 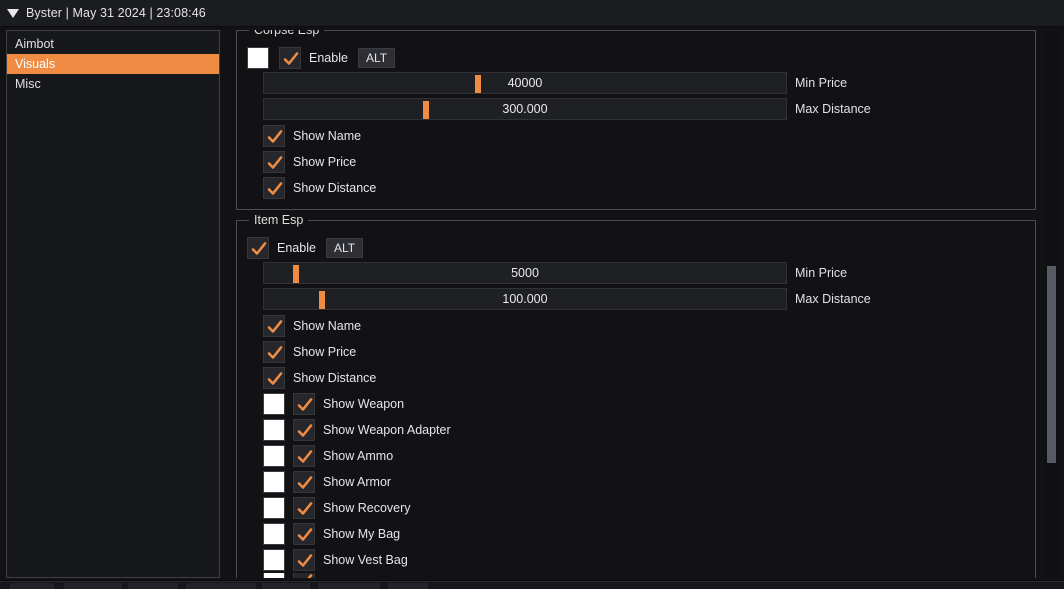 What do you see at coordinates (258, 58) in the screenshot?
I see `corpse-esp-color-swatch` at bounding box center [258, 58].